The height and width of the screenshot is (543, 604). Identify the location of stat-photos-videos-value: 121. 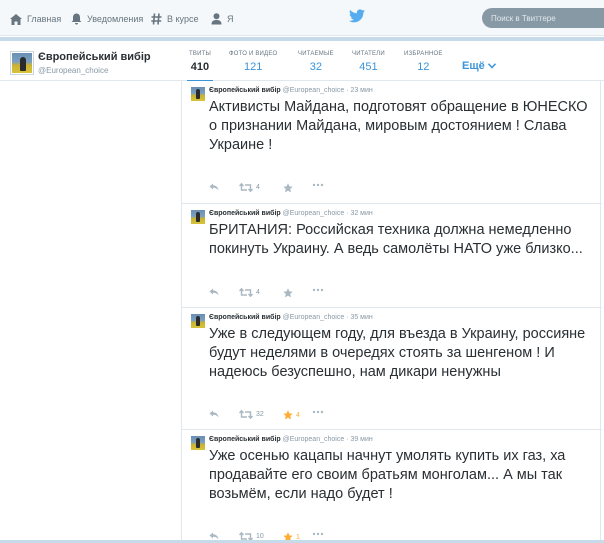
(253, 67).